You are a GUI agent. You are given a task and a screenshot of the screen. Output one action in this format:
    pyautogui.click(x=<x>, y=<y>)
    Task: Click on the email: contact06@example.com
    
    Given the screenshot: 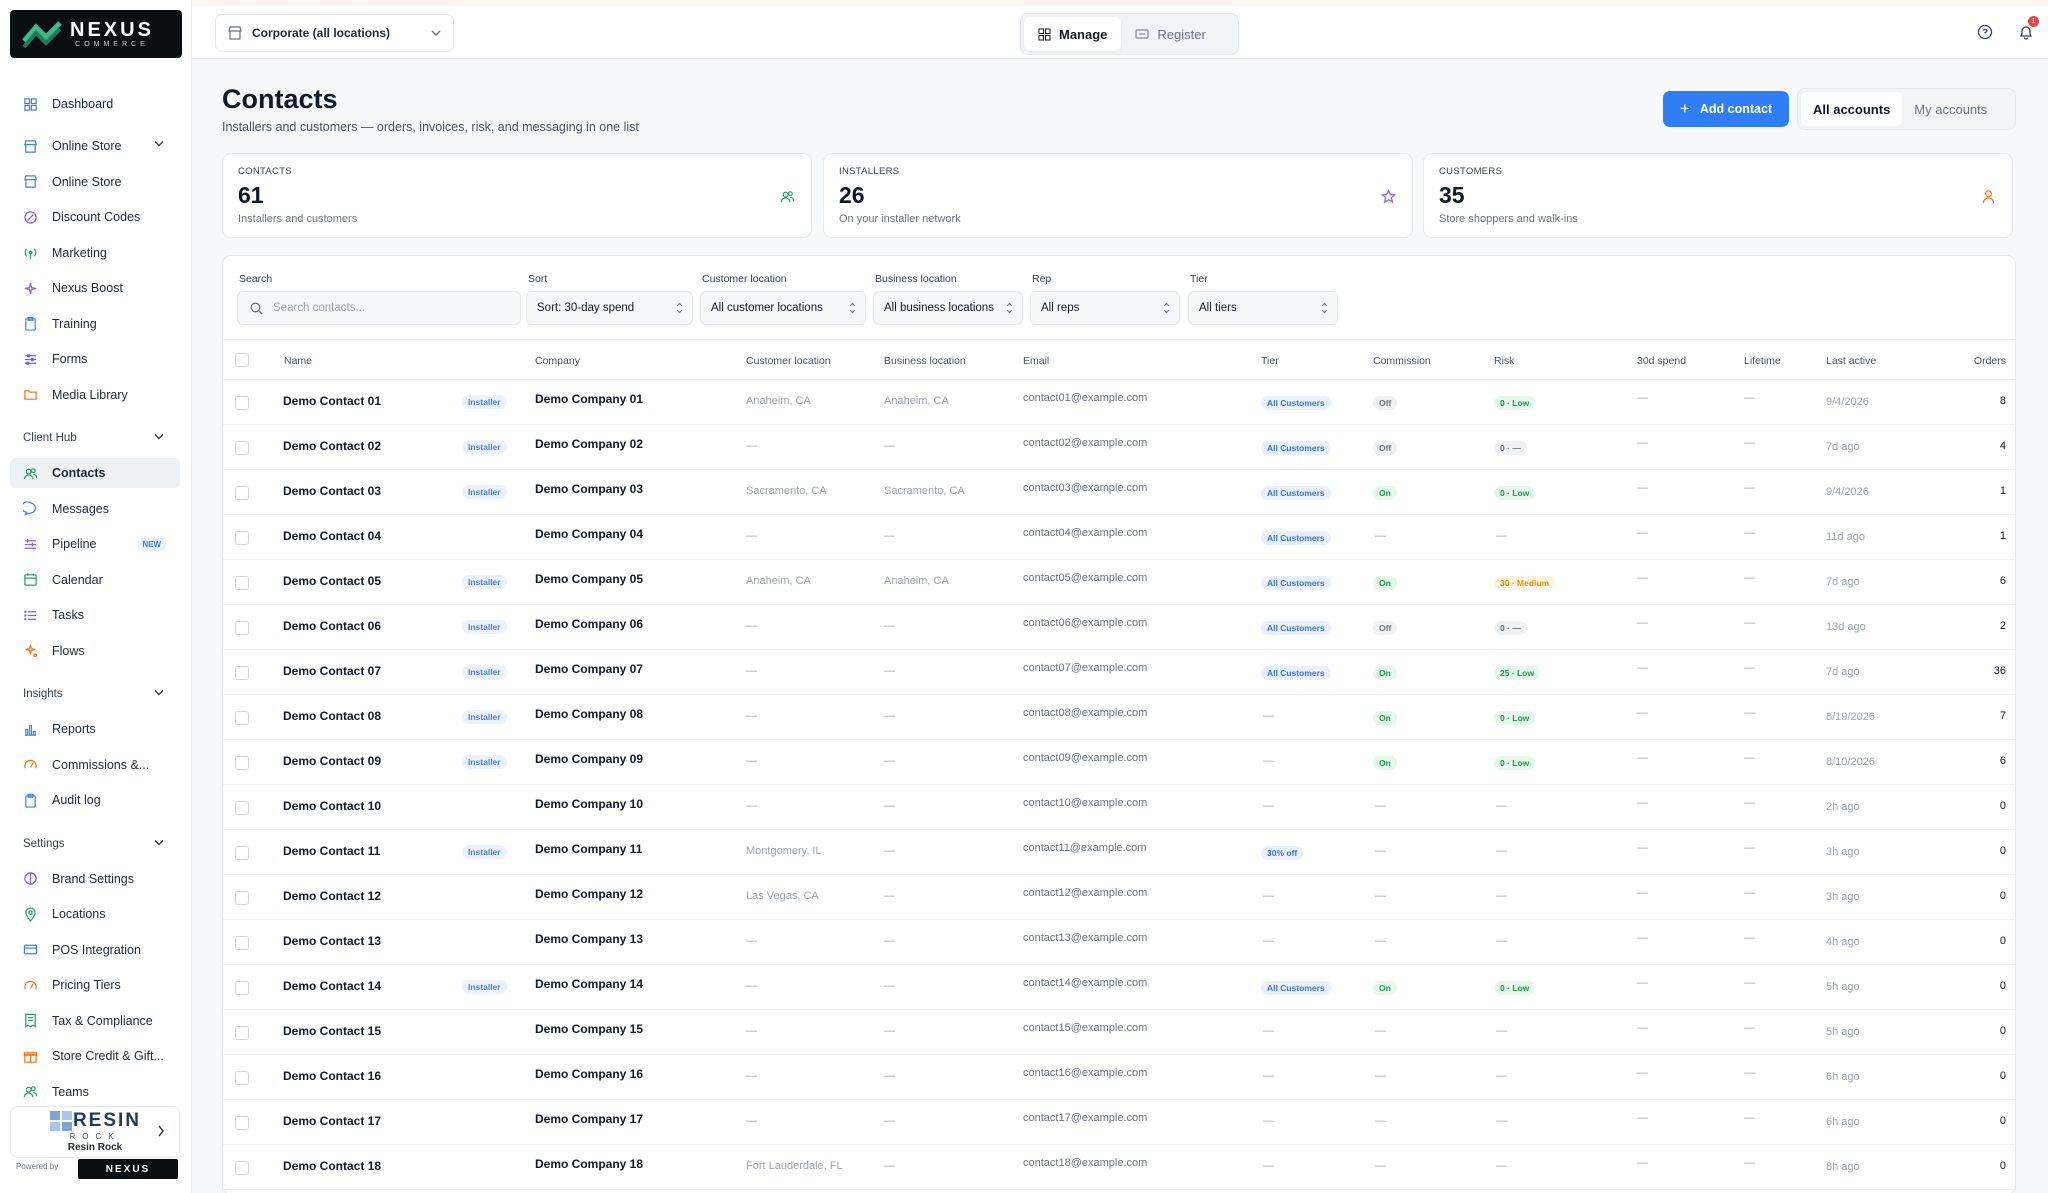 What is the action you would take?
    pyautogui.click(x=1085, y=623)
    